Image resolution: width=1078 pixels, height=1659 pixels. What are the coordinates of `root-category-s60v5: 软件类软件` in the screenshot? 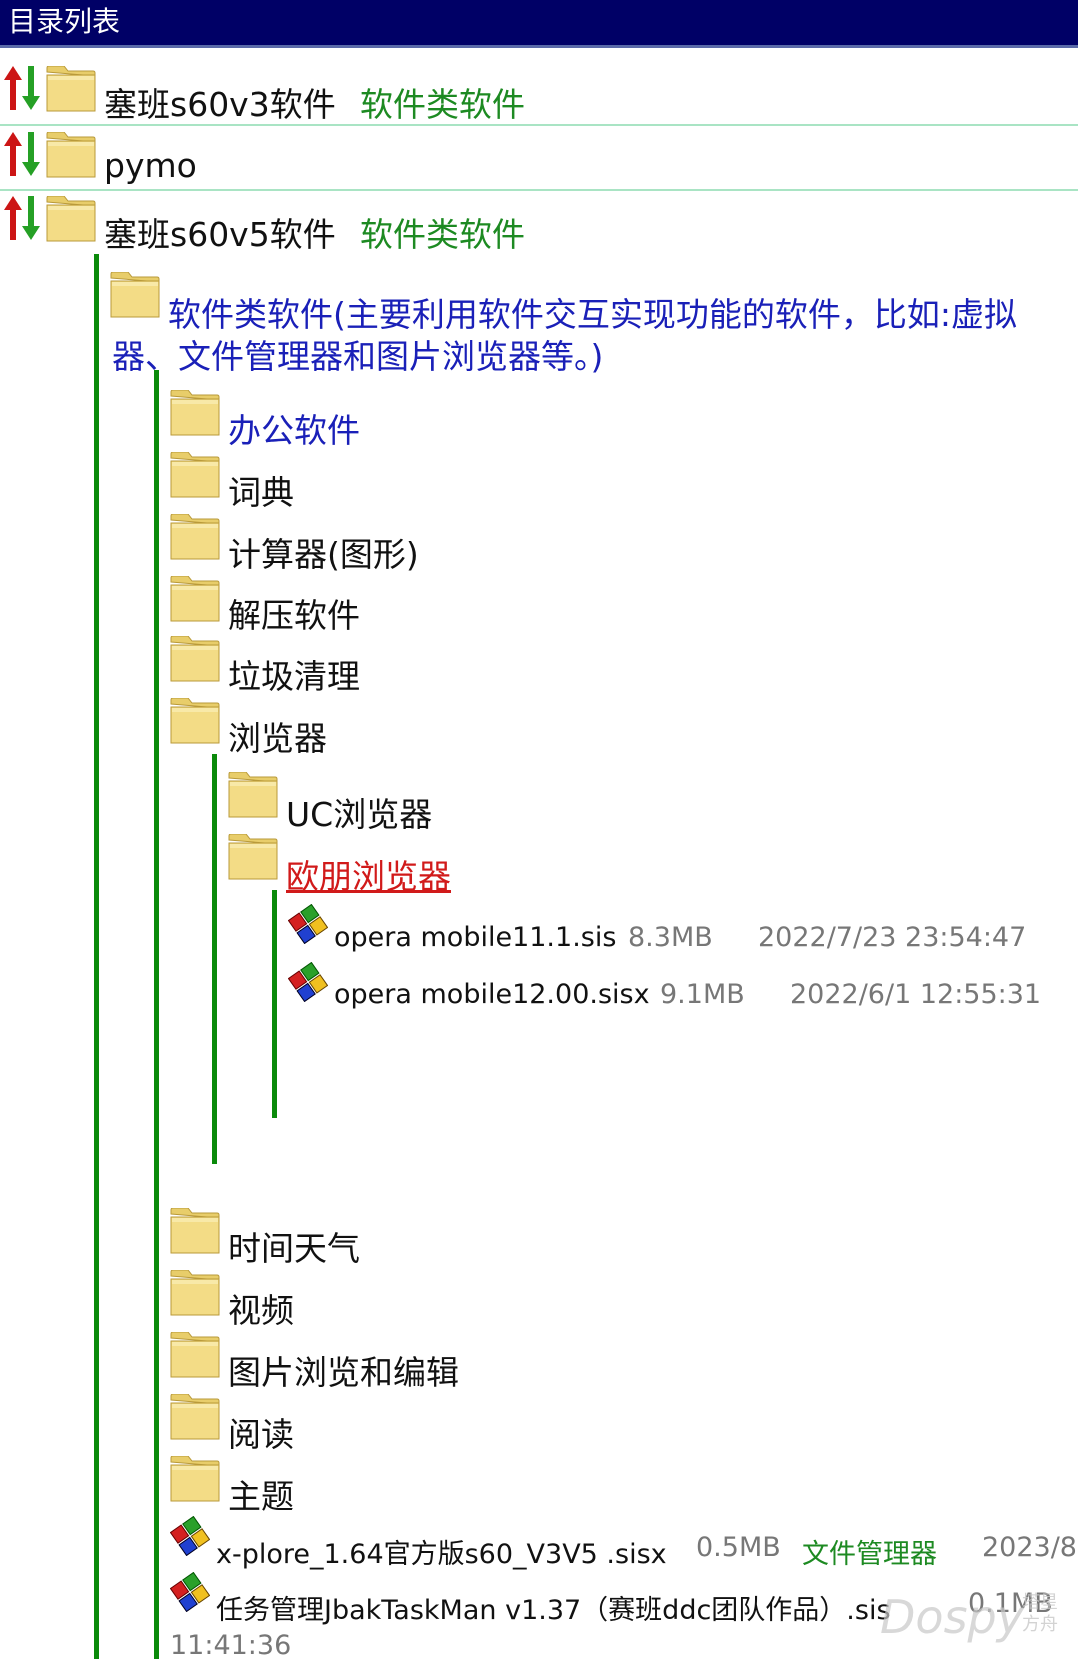 It's located at (442, 232).